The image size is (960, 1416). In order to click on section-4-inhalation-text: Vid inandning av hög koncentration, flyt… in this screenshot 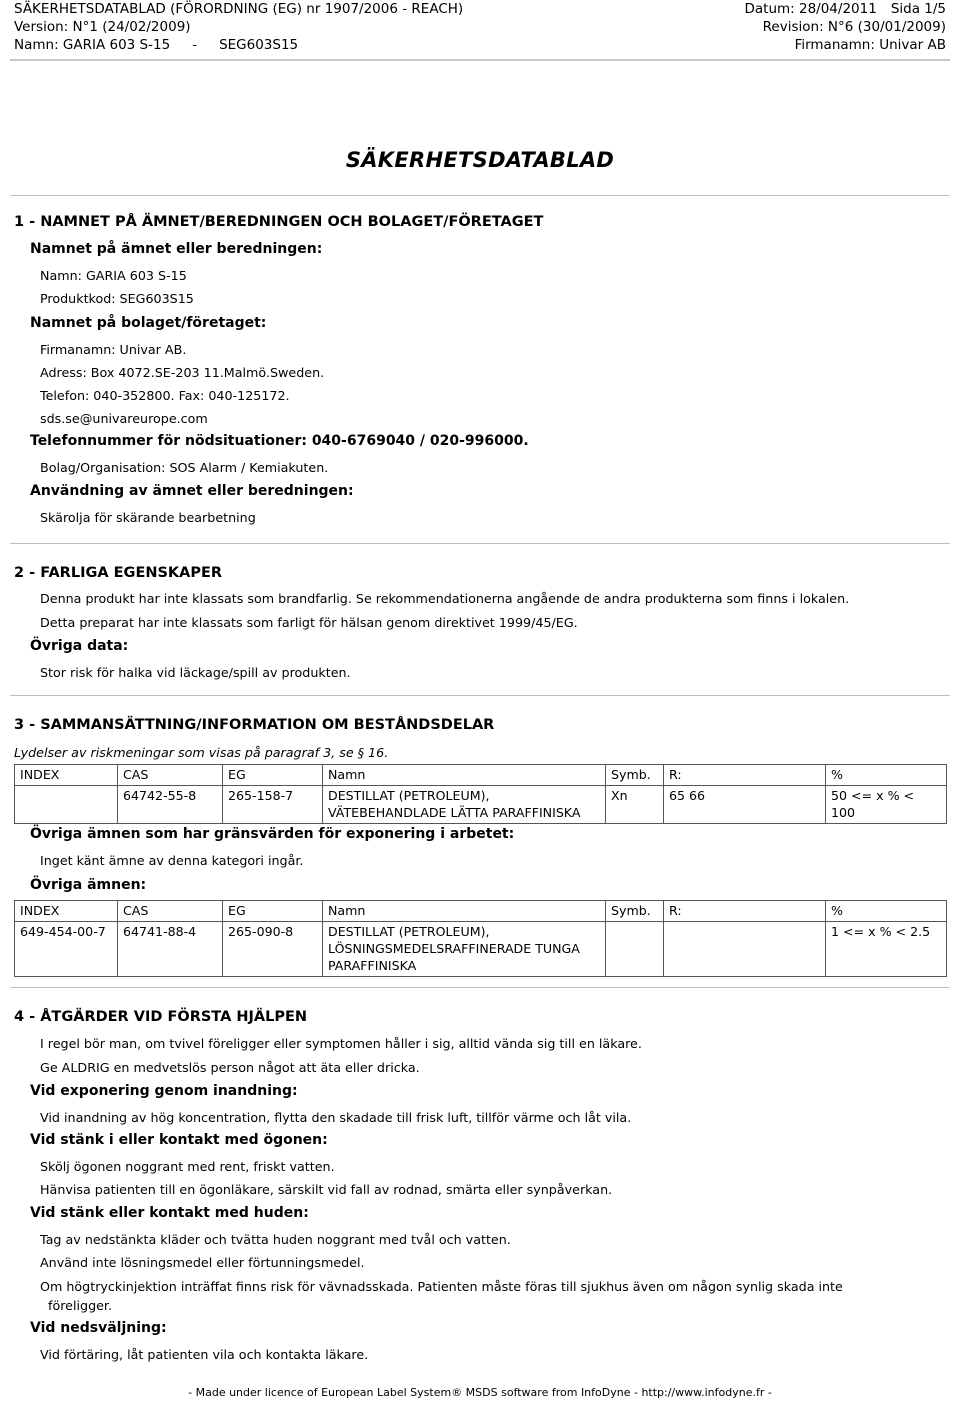, I will do `click(336, 1117)`.